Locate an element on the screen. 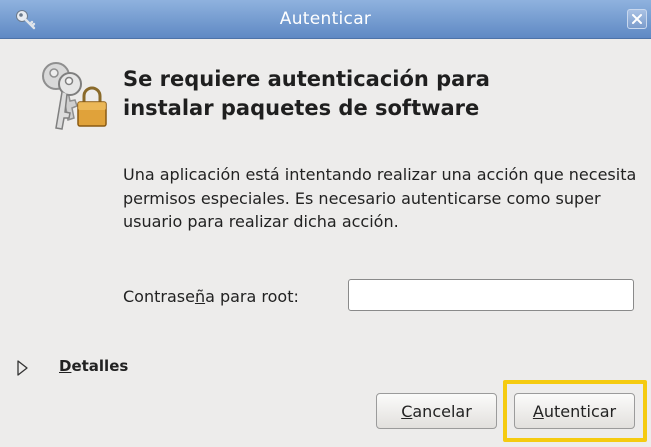 This screenshot has height=447, width=651. triangle-right-icon is located at coordinates (22, 368).